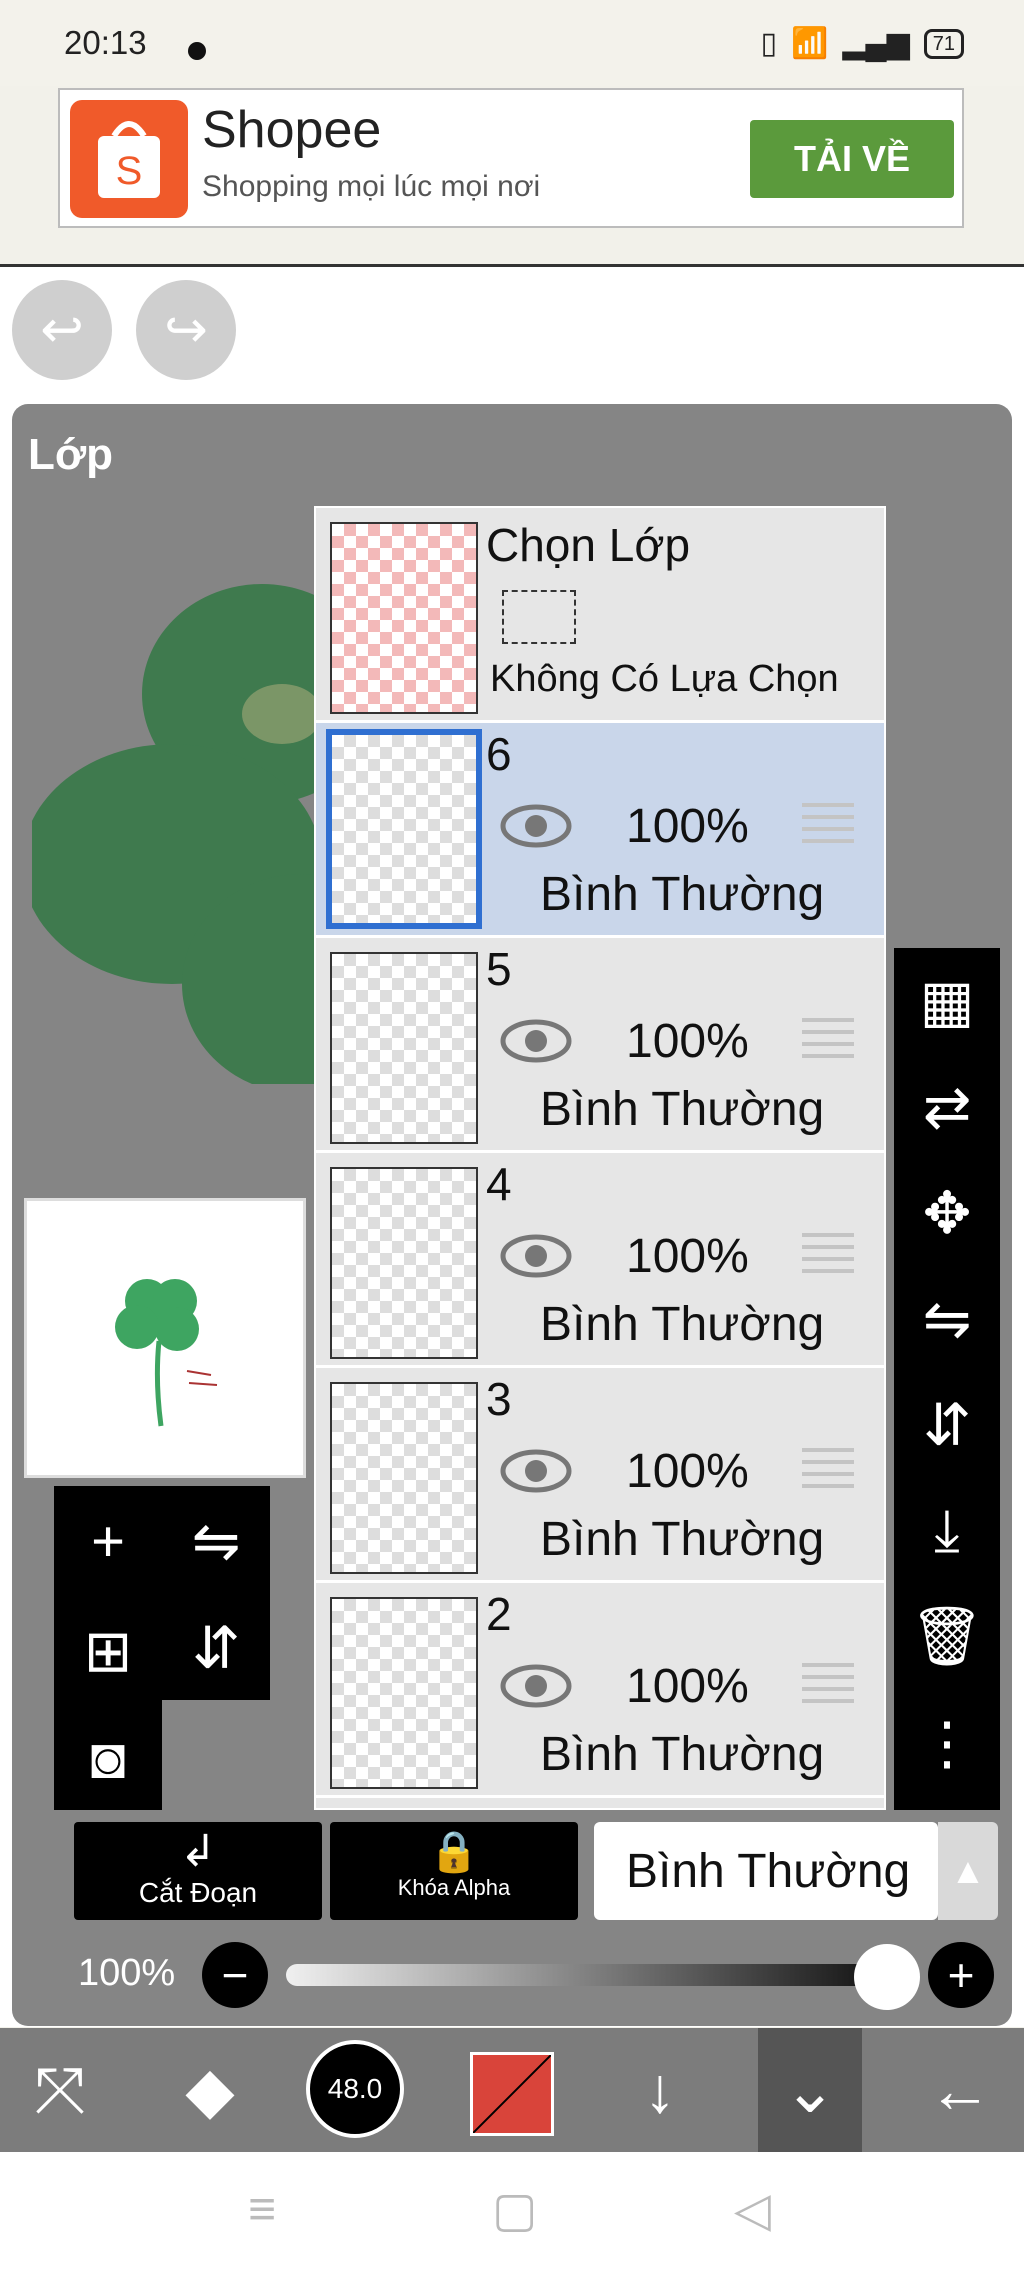 The image size is (1024, 2276). What do you see at coordinates (514, 2210) in the screenshot?
I see `home-nav-icon: ▢` at bounding box center [514, 2210].